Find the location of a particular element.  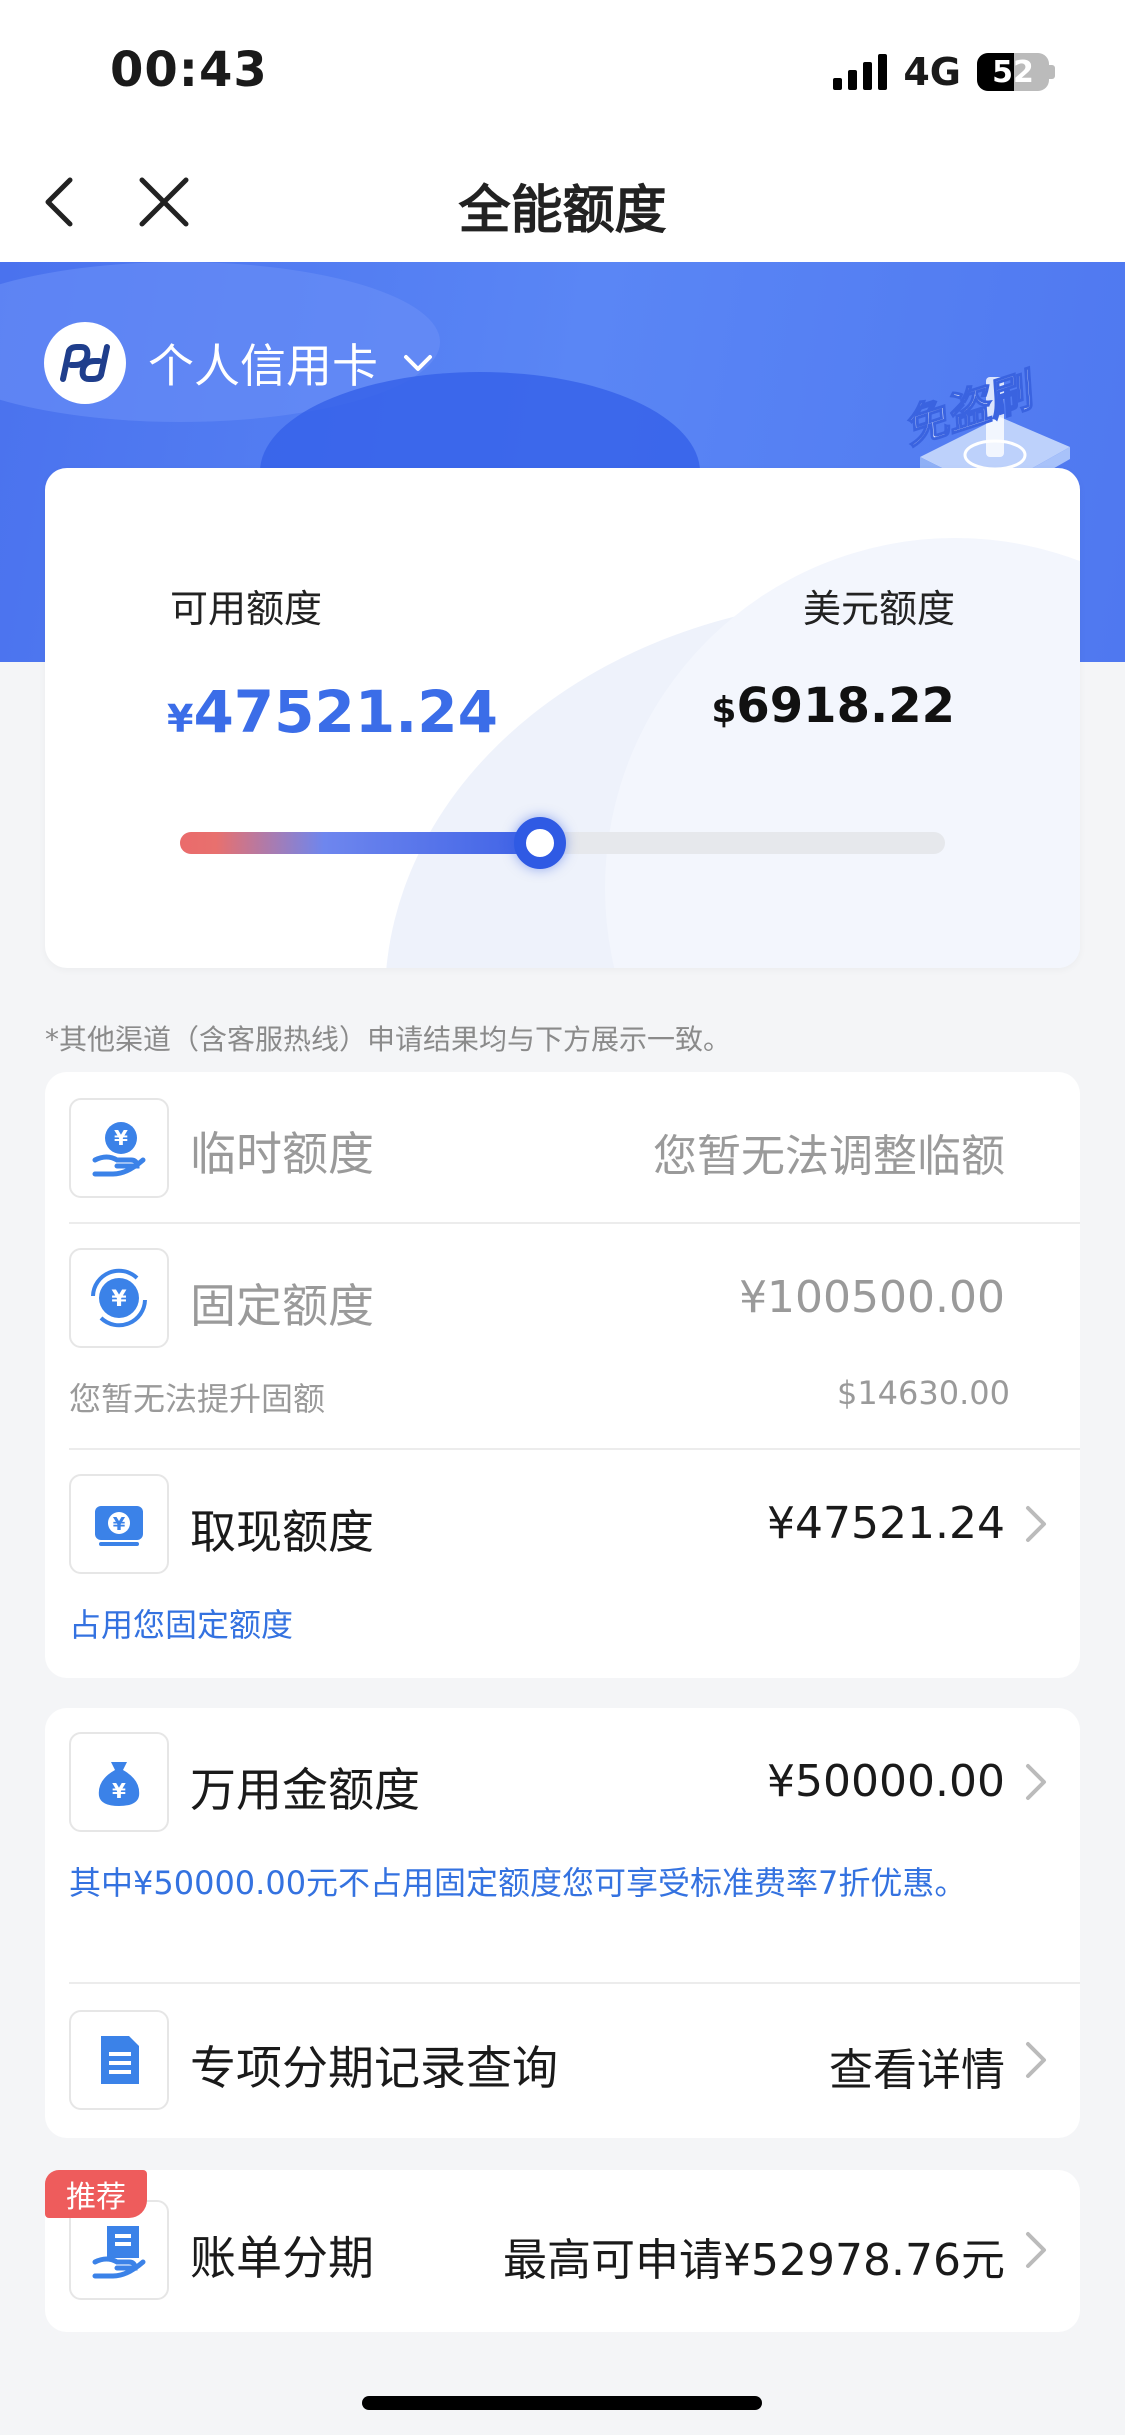

bank-logo is located at coordinates (85, 363).